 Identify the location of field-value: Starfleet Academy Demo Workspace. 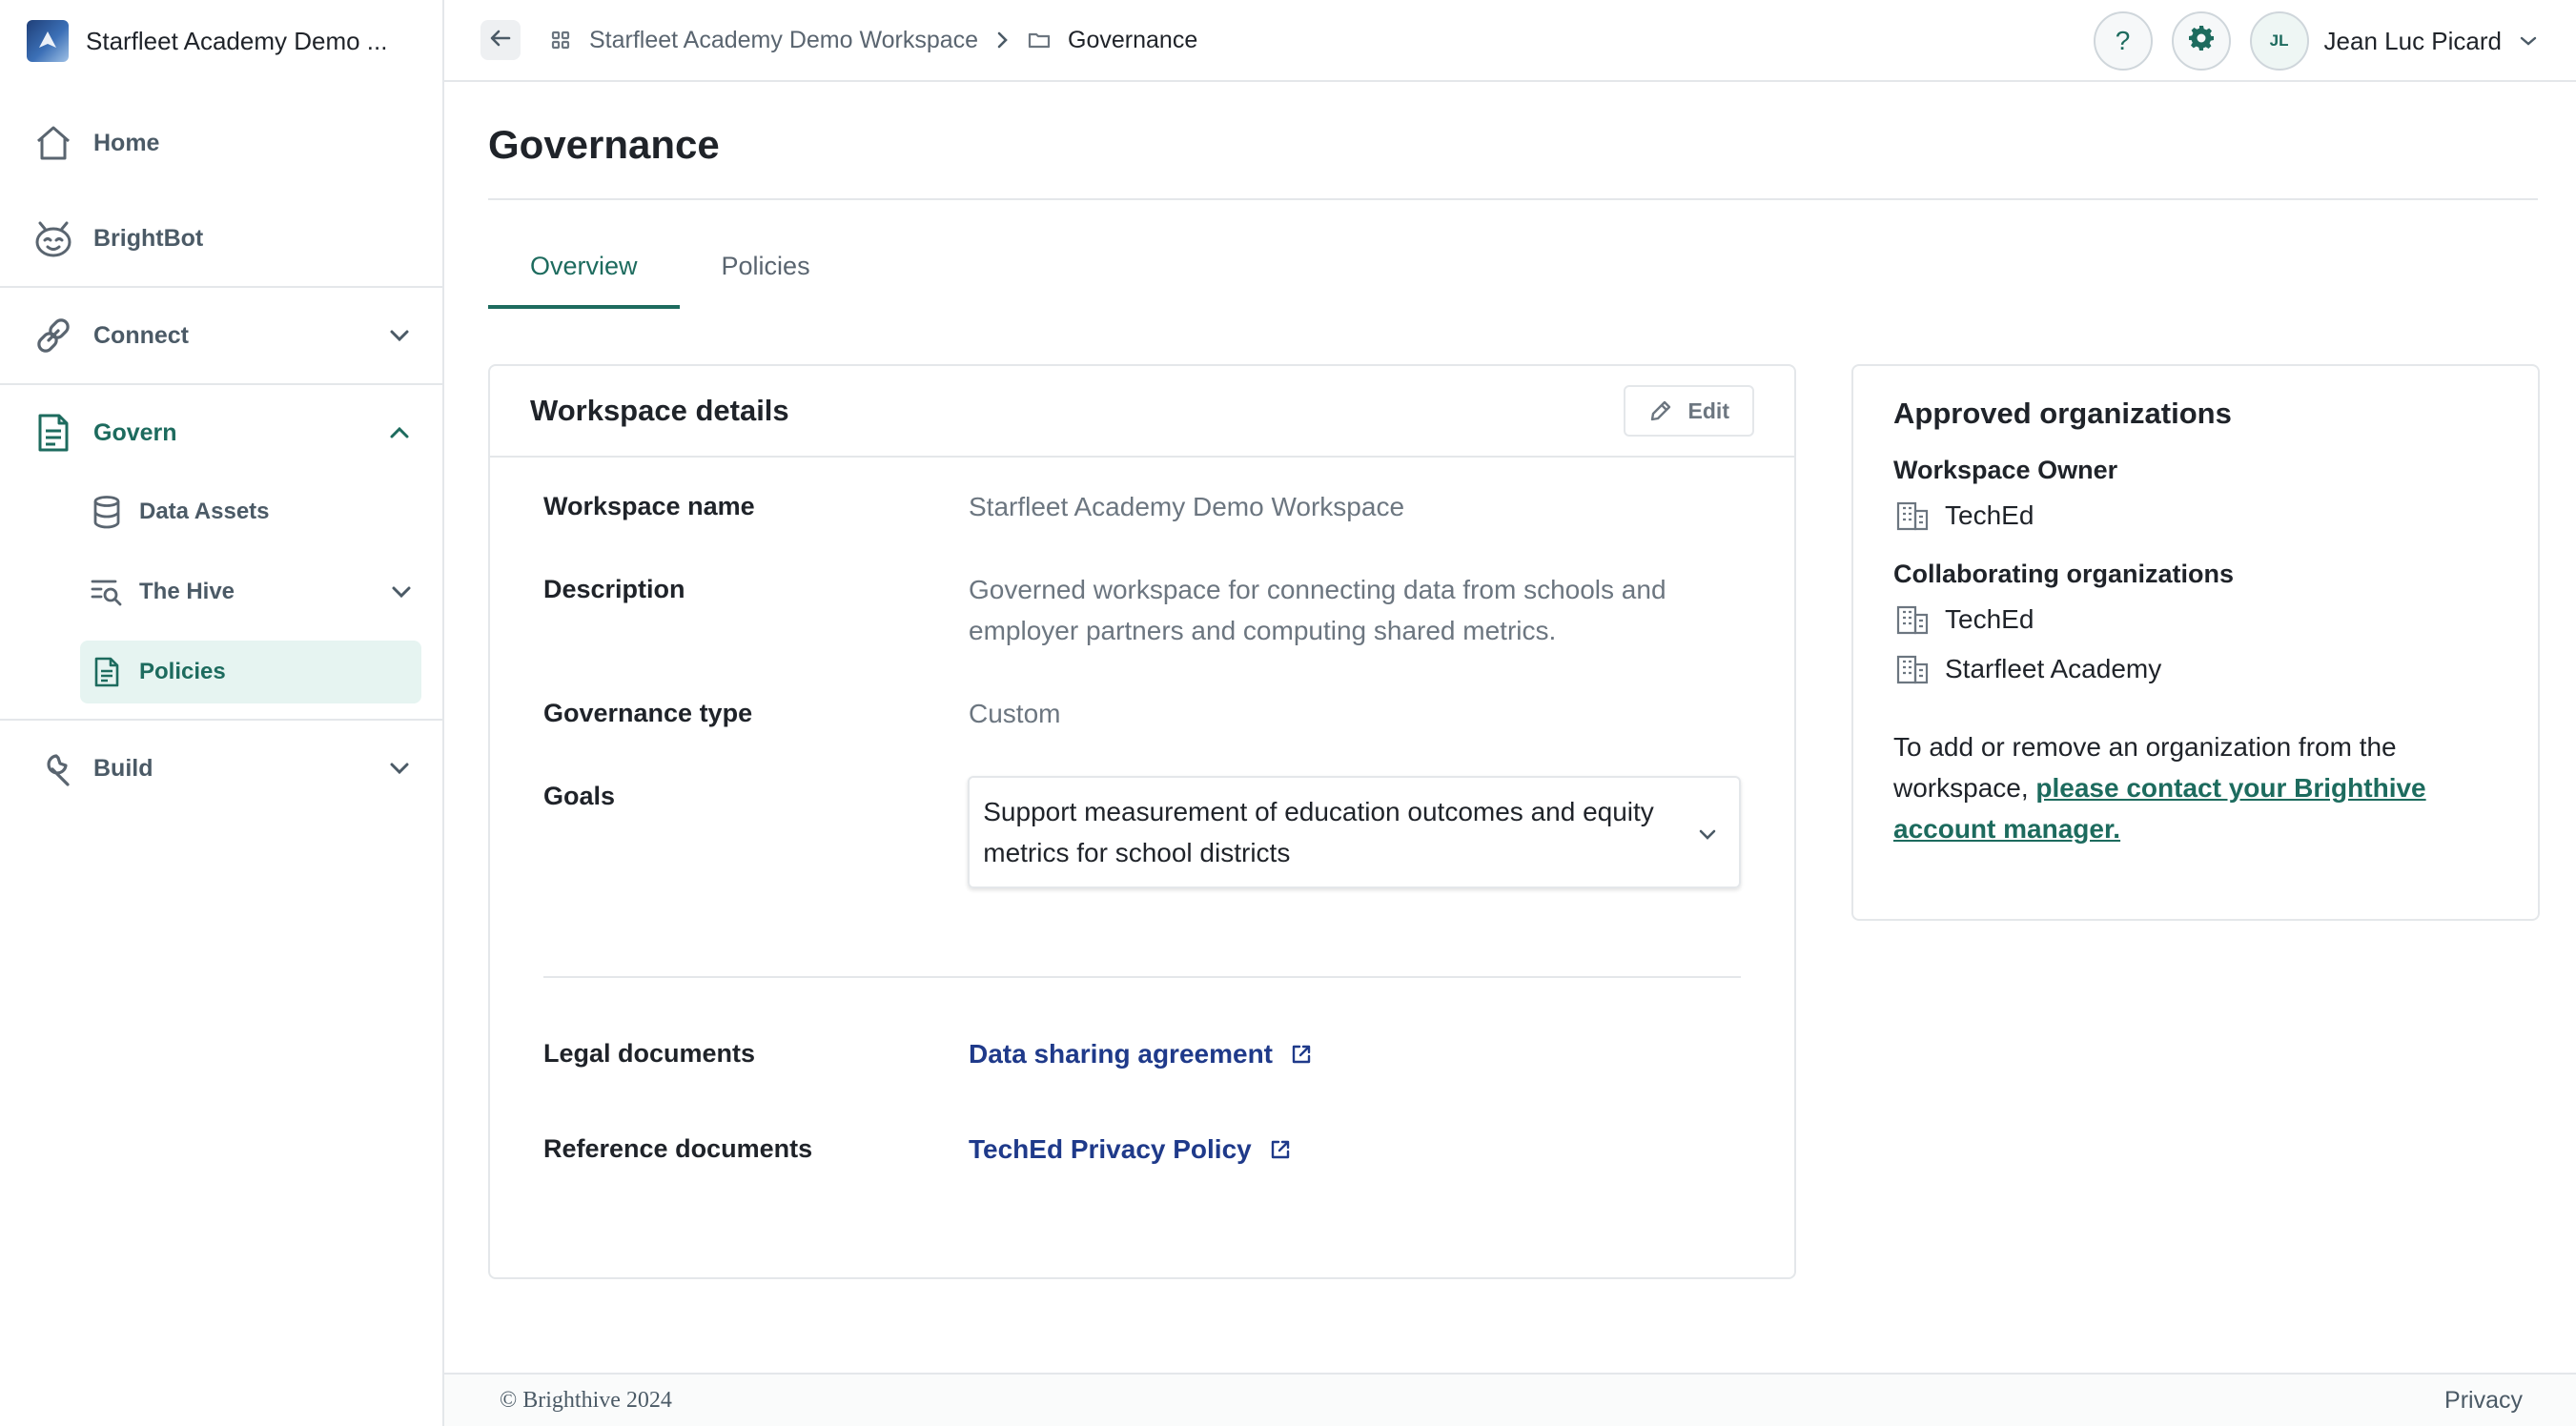
(1187, 506).